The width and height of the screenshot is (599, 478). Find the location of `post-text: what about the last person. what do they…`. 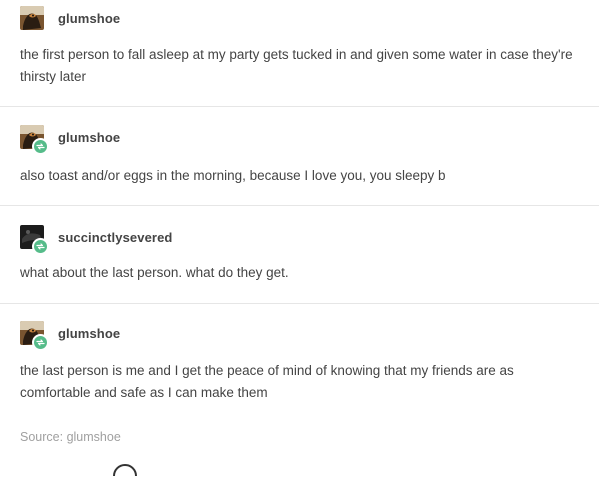

post-text: what about the last person. what do they… is located at coordinates (154, 272).